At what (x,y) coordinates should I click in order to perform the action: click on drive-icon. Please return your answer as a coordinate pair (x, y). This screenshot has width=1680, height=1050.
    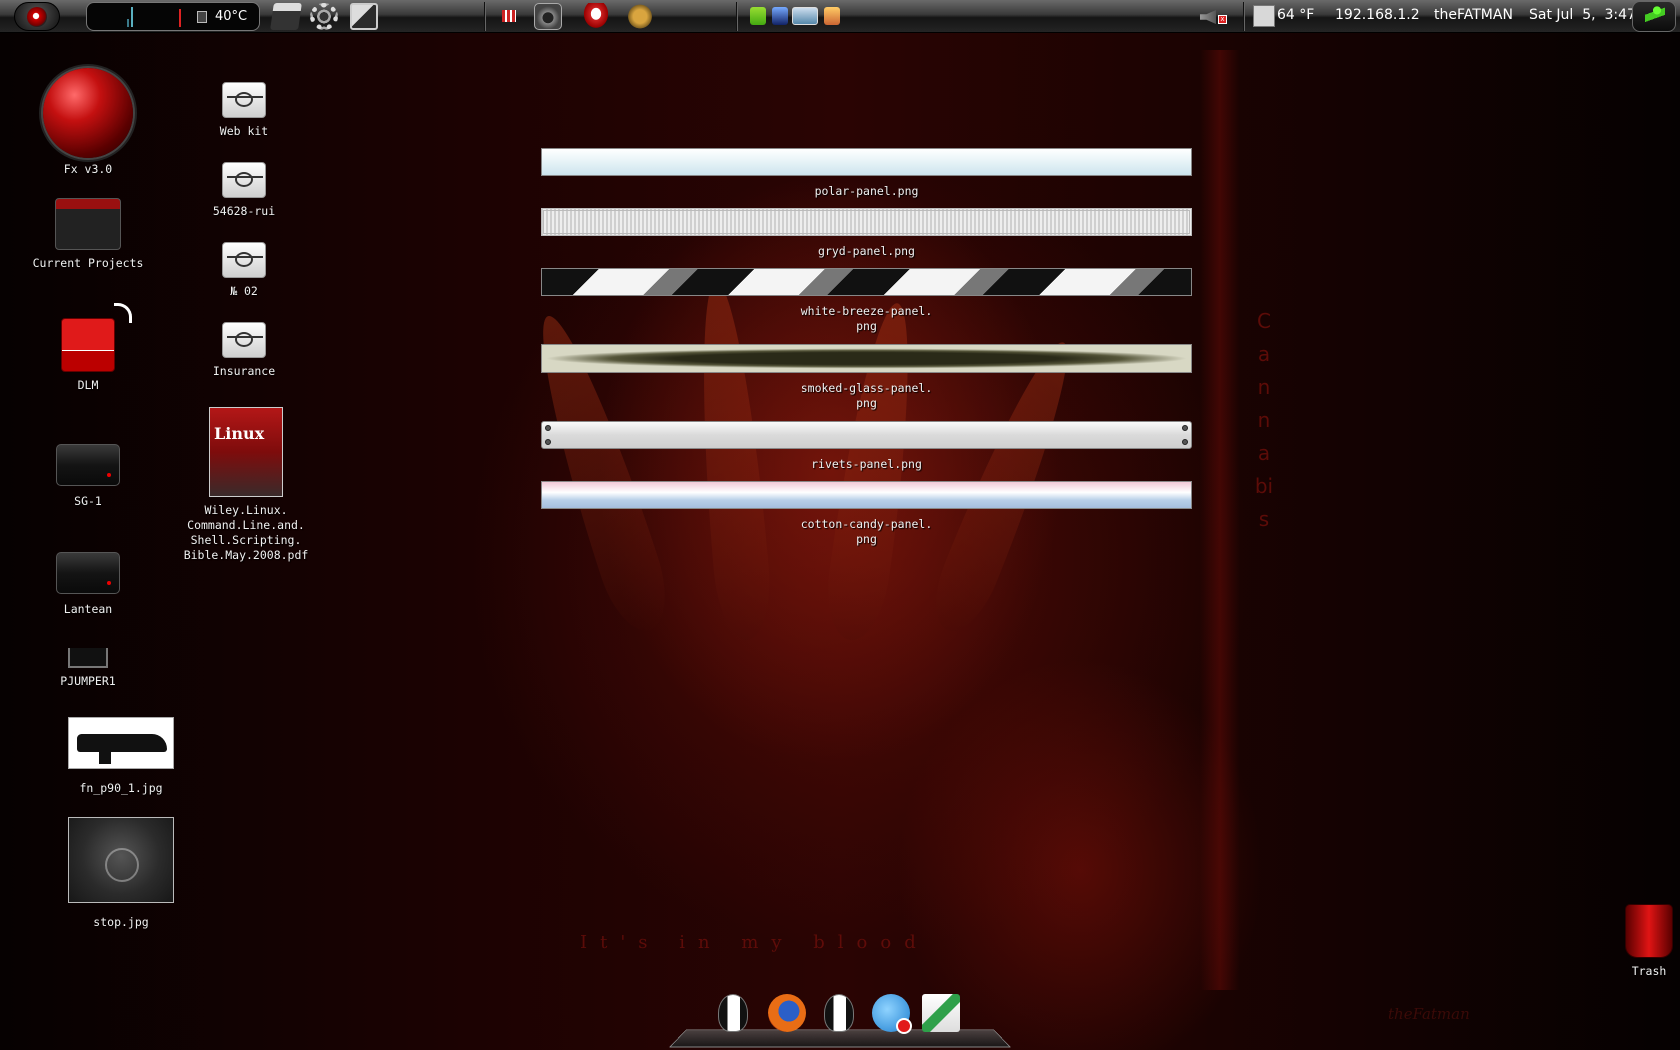
    Looking at the image, I should click on (88, 658).